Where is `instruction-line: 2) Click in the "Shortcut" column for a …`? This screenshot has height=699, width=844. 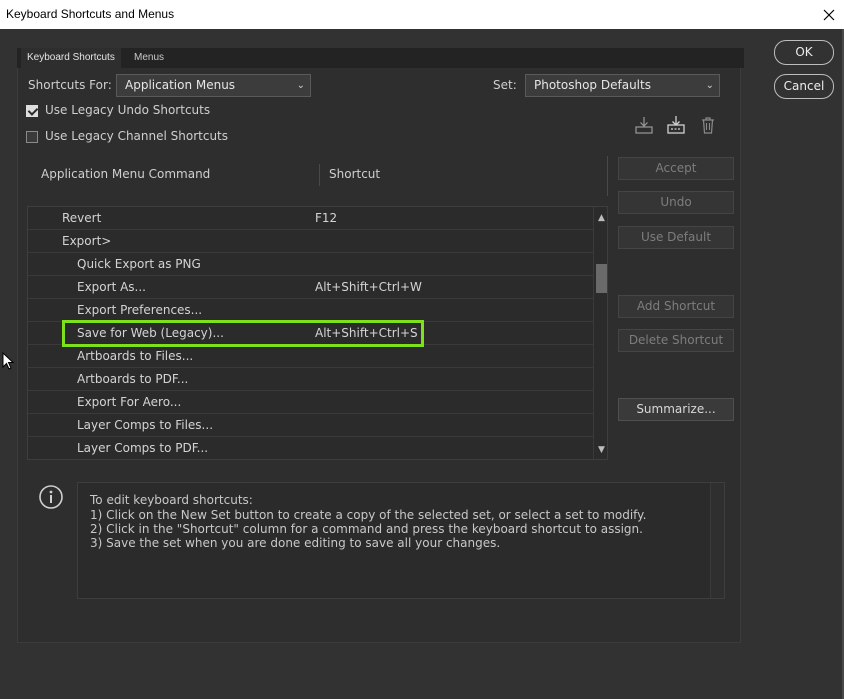
instruction-line: 2) Click in the "Shortcut" column for a … is located at coordinates (366, 529).